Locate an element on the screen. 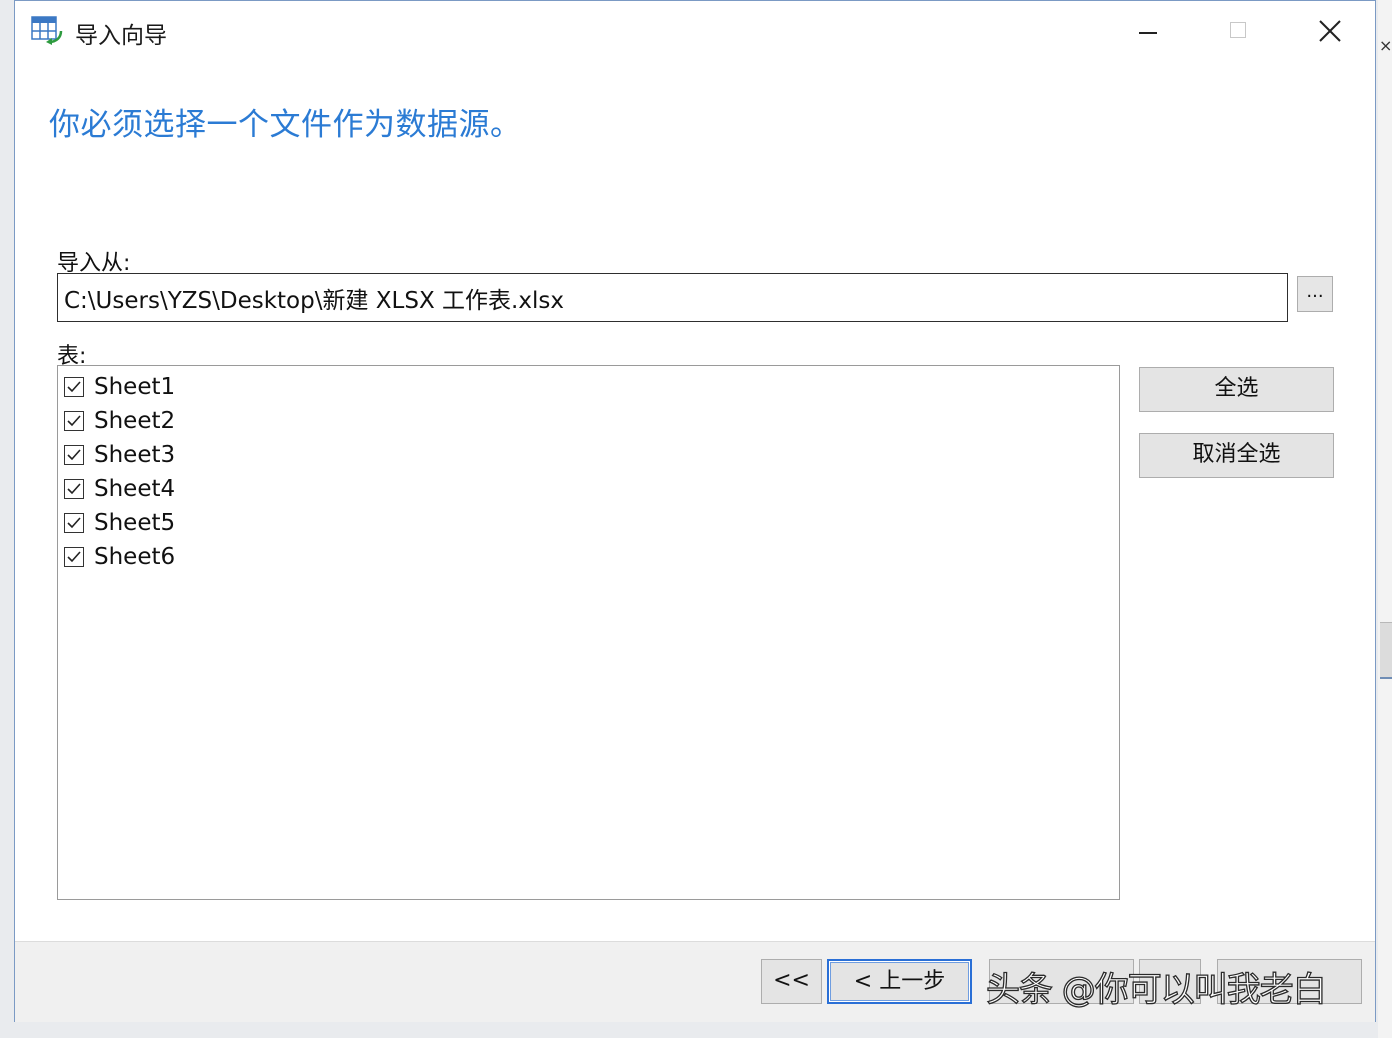  minimize-button is located at coordinates (1148, 32).